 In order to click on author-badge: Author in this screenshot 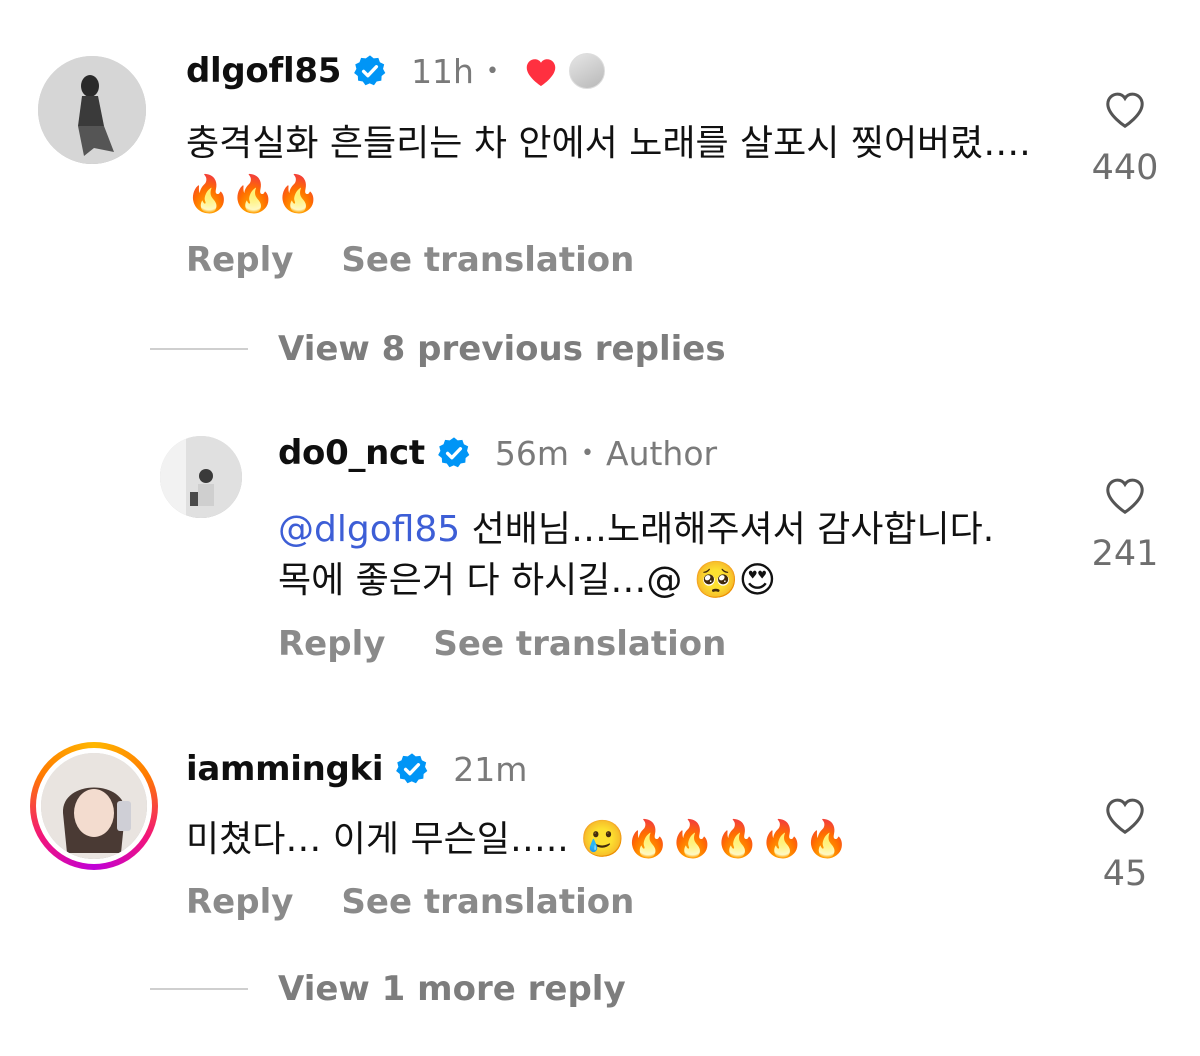, I will do `click(662, 453)`.